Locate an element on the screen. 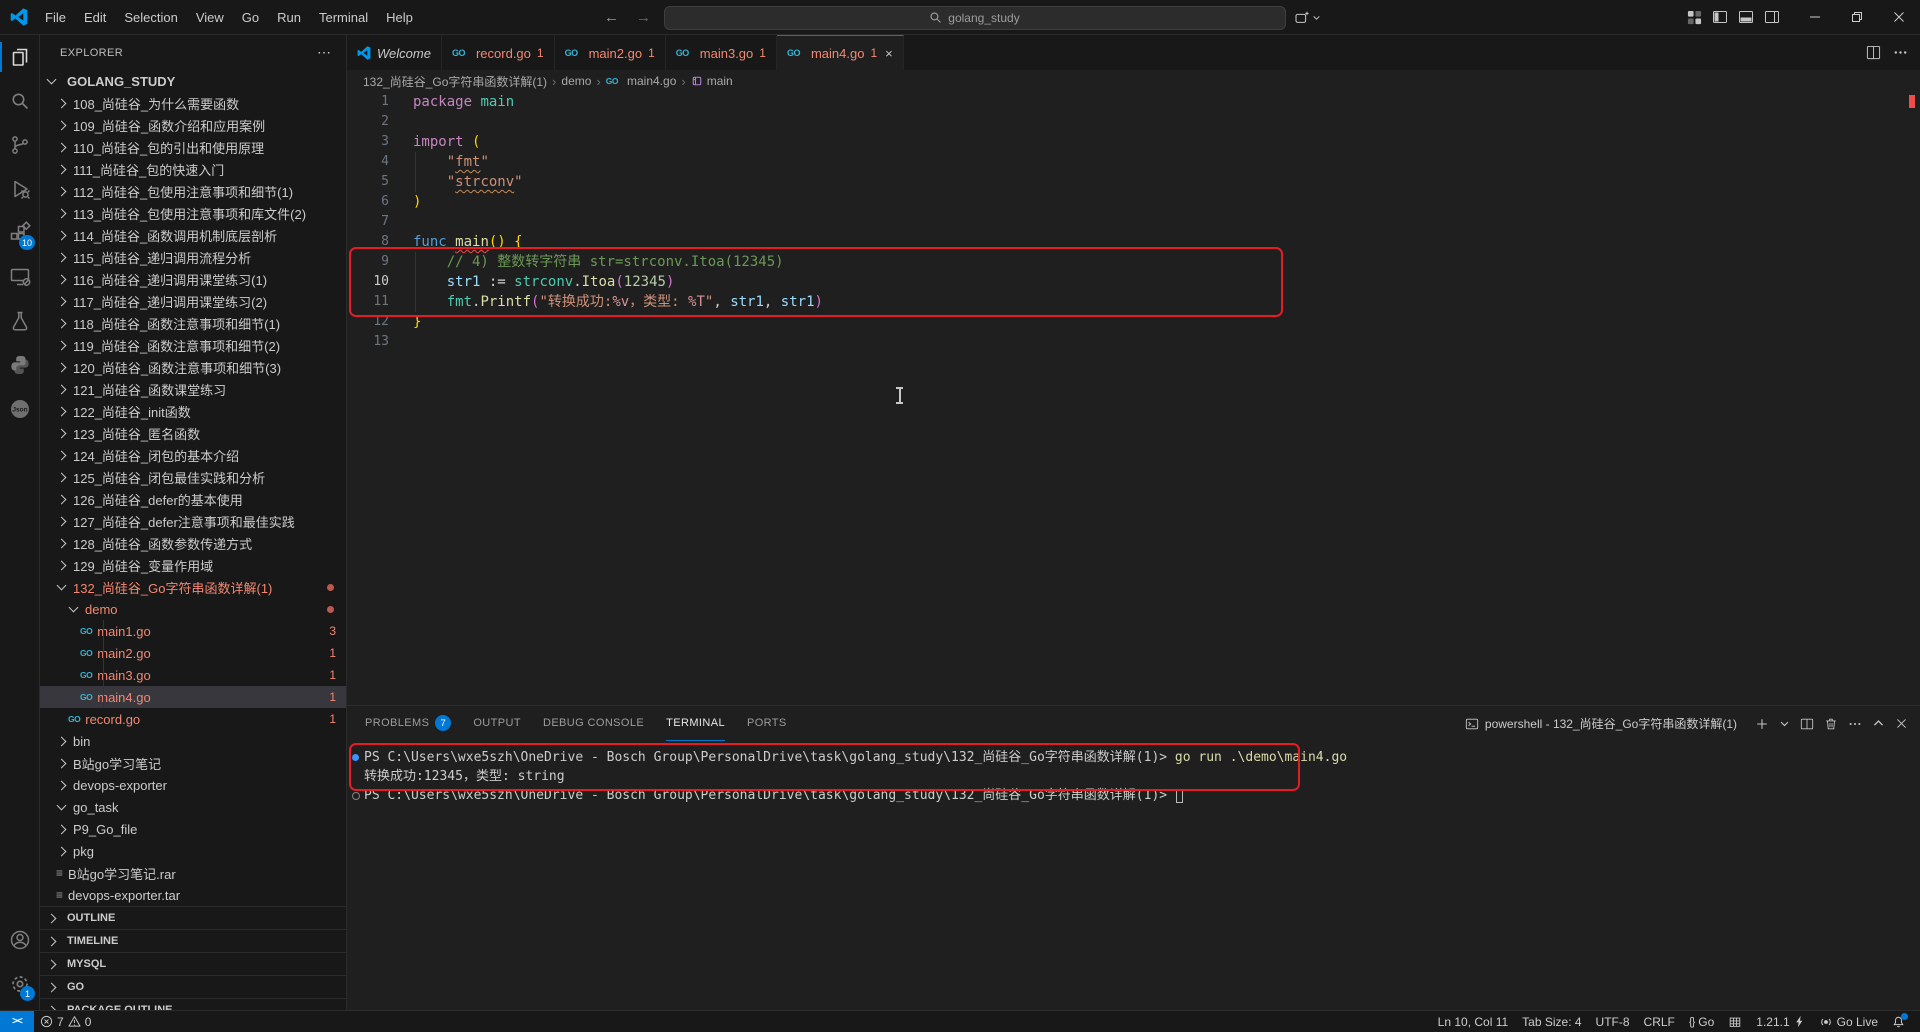  panel-more-actions-icon is located at coordinates (1855, 724).